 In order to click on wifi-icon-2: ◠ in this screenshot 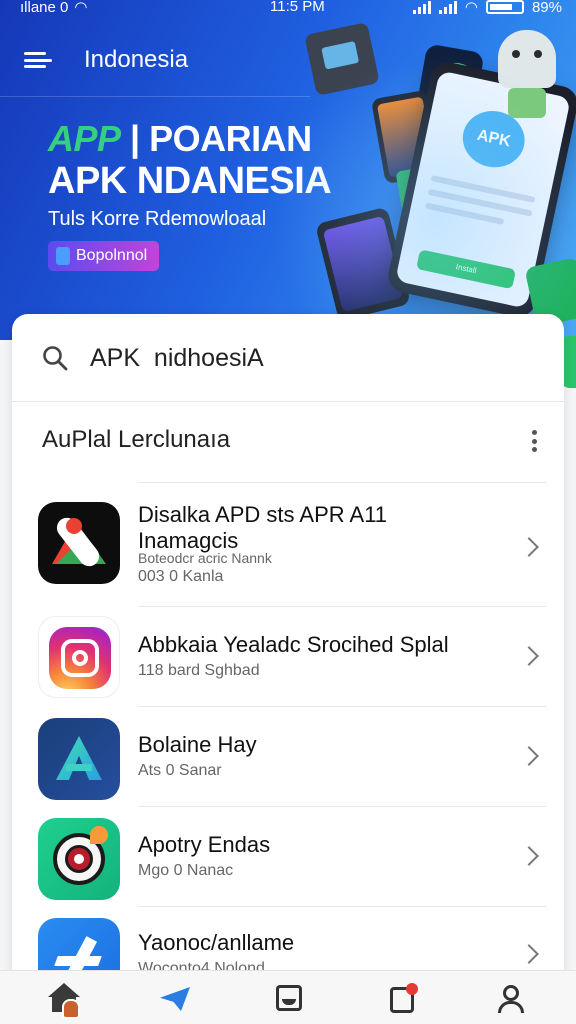, I will do `click(471, 8)`.